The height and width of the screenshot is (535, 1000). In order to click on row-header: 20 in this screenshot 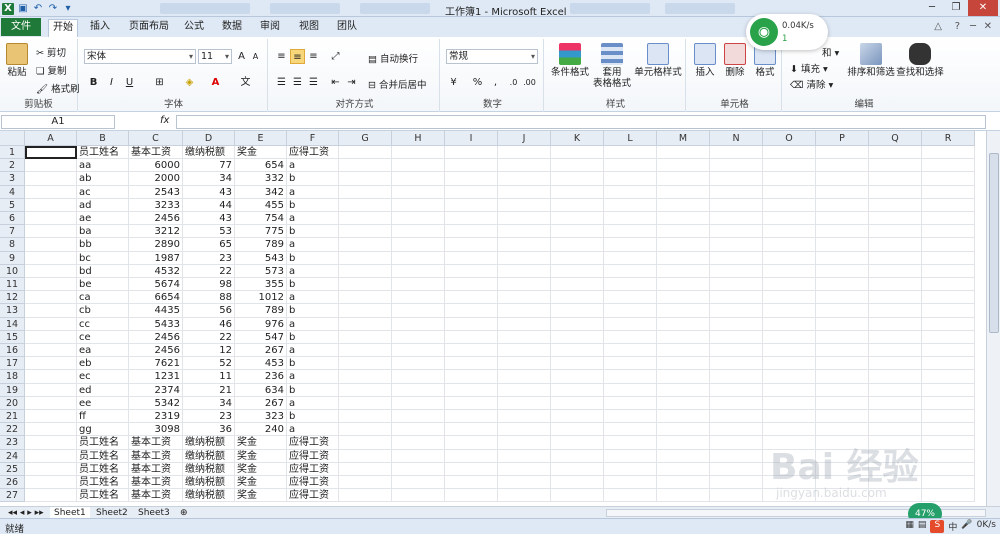, I will do `click(12, 403)`.